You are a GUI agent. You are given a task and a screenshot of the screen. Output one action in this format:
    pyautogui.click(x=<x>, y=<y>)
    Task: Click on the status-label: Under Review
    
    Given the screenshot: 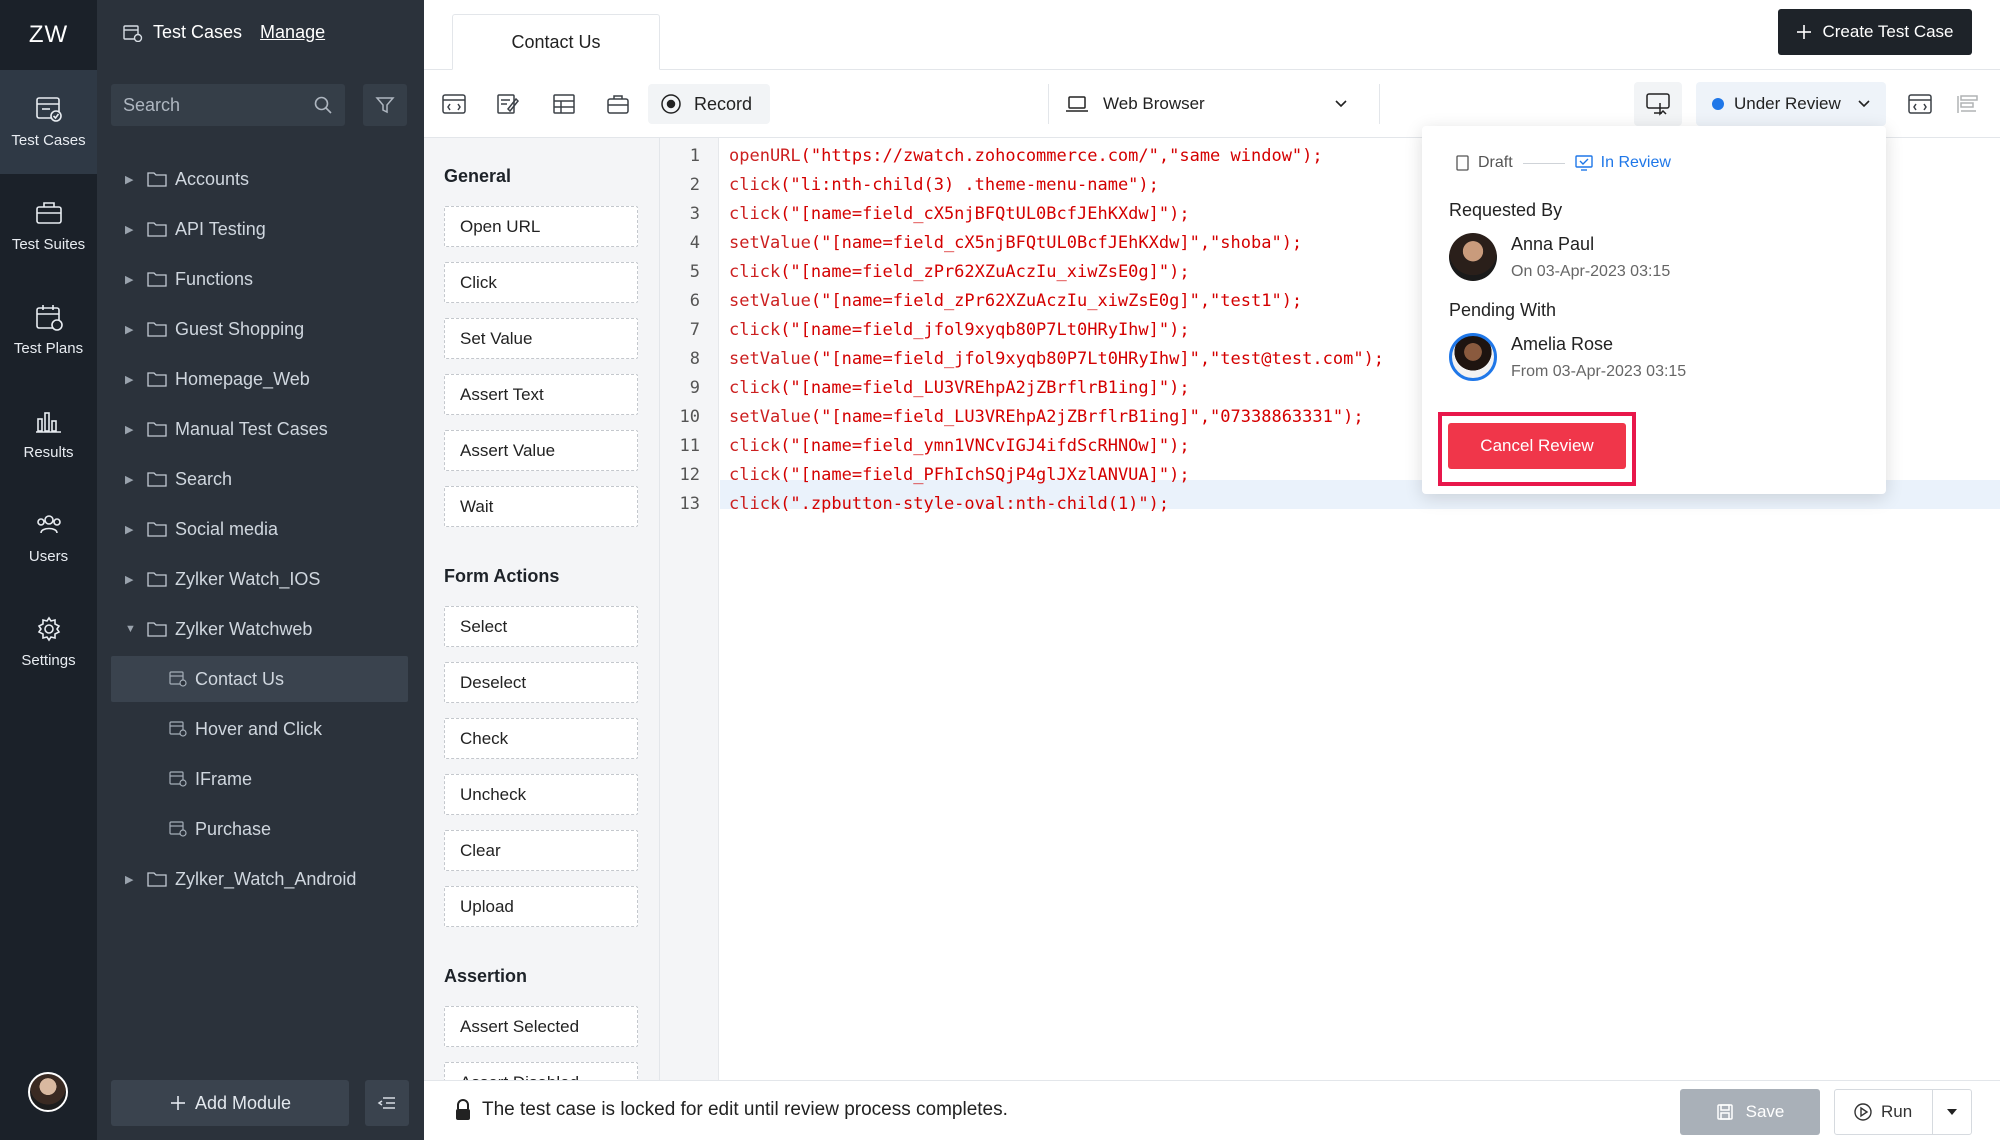 What is the action you would take?
    pyautogui.click(x=1787, y=103)
    